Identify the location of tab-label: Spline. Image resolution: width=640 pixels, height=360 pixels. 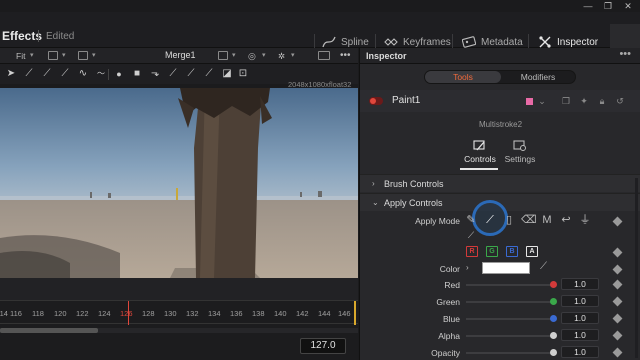
(355, 42).